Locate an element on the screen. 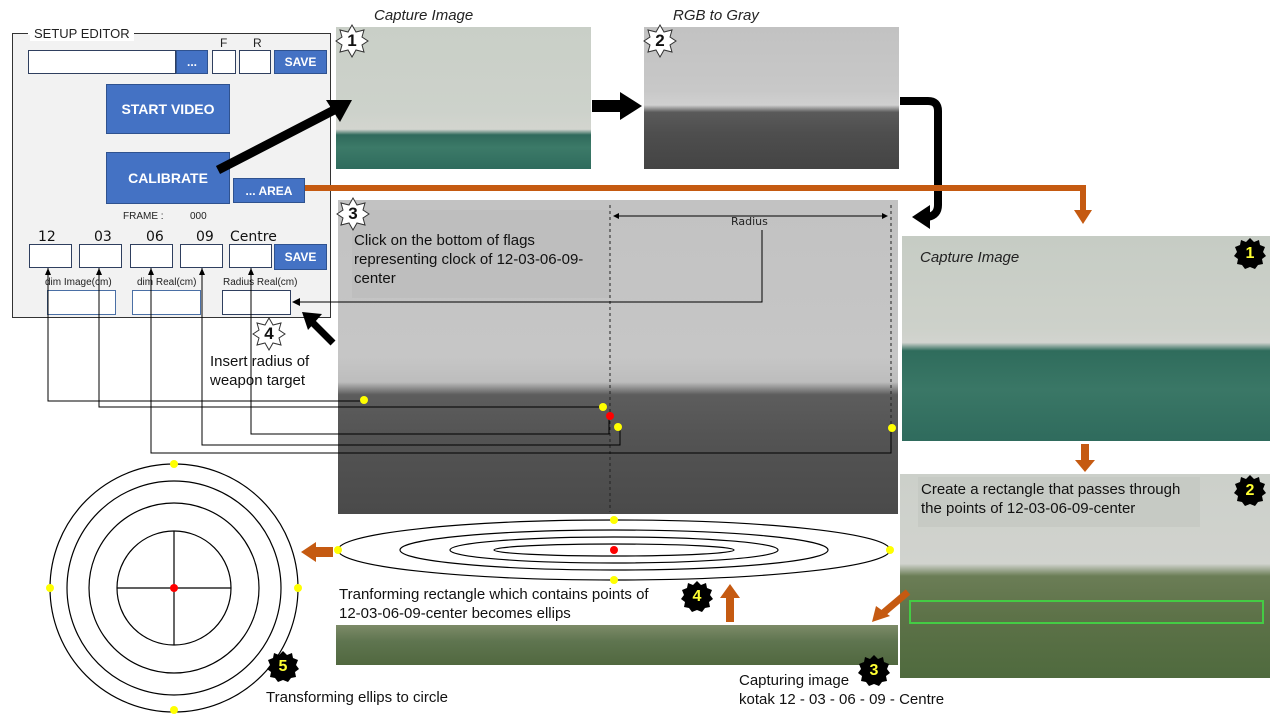 The width and height of the screenshot is (1280, 720). step4-badge: 4 is located at coordinates (269, 334).